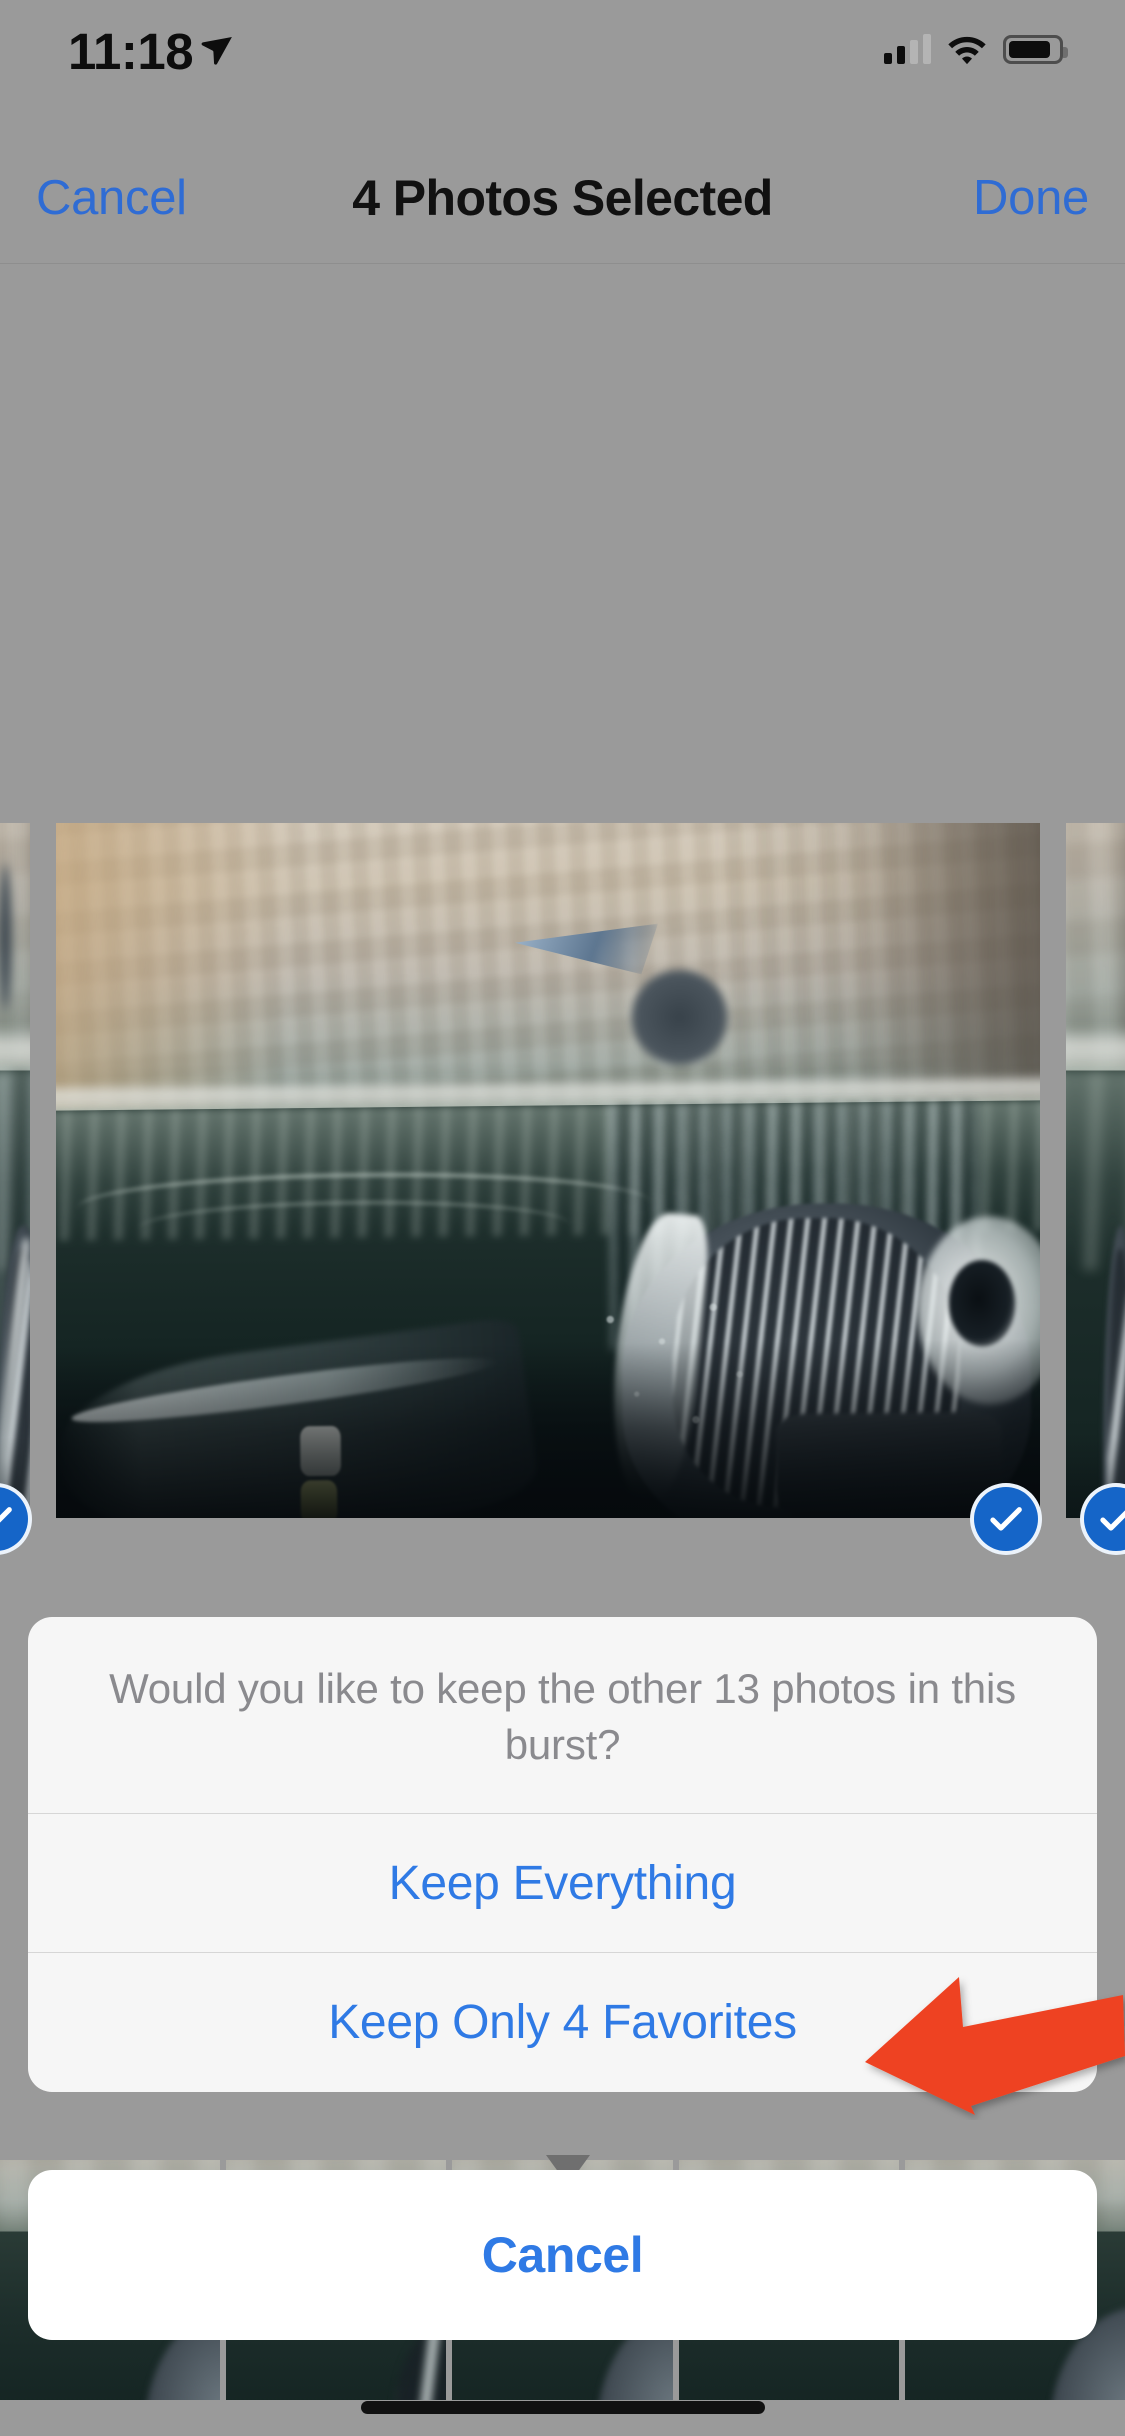 The image size is (1125, 2436). I want to click on action-sheet-cancel-button: Cancel, so click(562, 2255).